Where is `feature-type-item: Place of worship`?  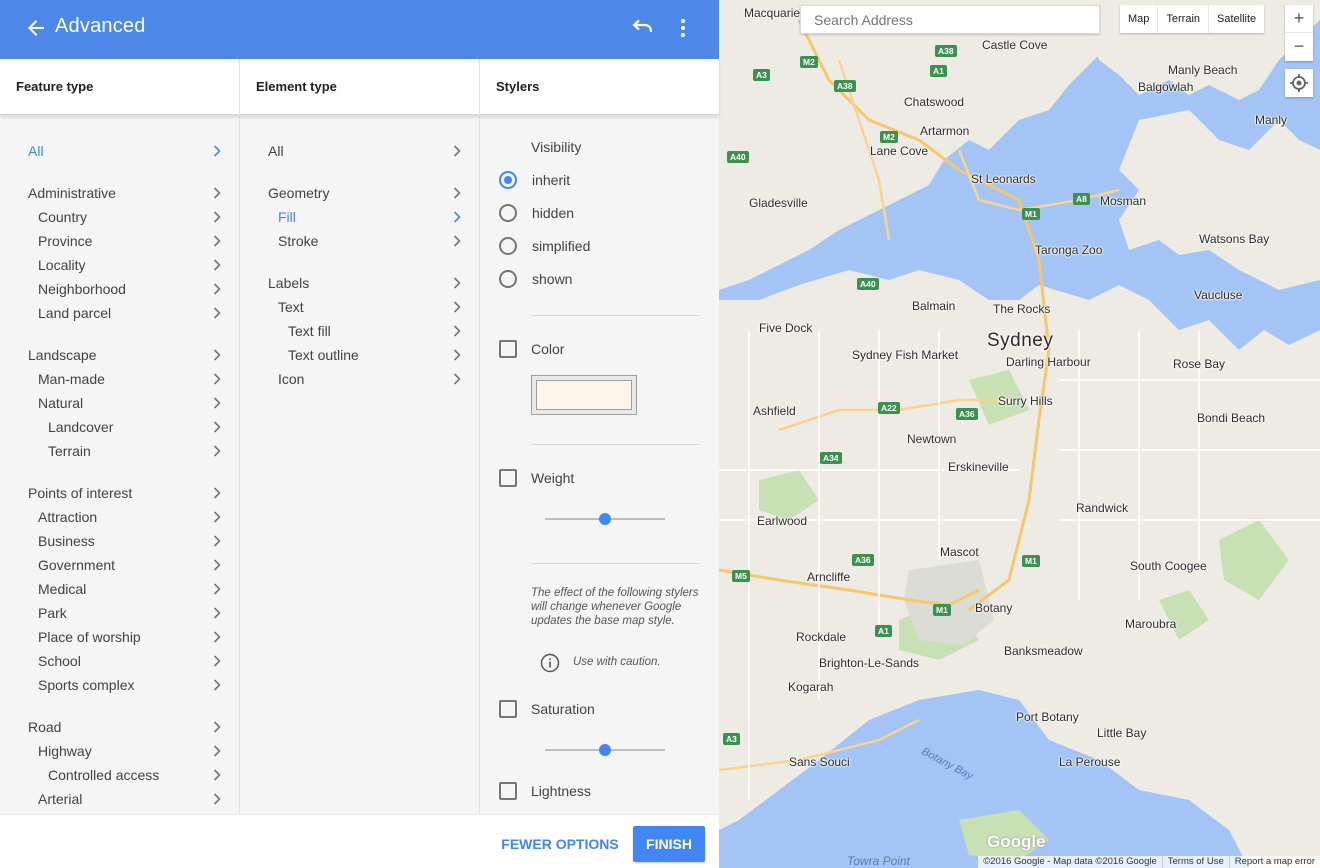
feature-type-item: Place of worship is located at coordinates (119, 637).